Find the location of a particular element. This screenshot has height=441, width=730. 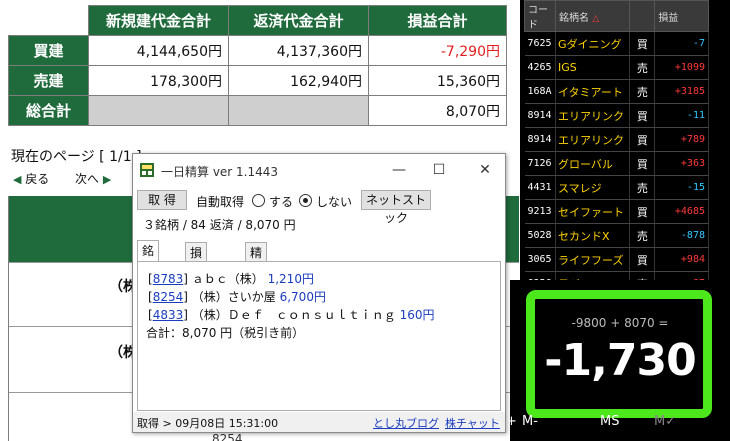

auto-fetch-no-radio is located at coordinates (305, 200).